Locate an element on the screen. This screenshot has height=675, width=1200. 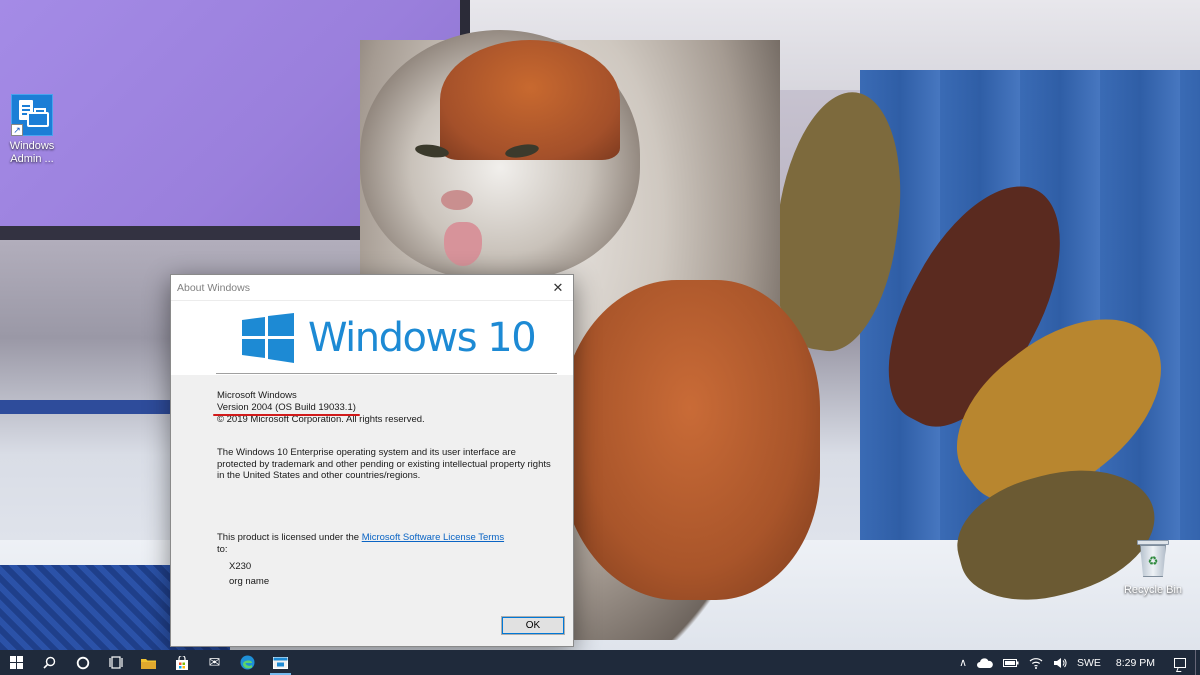
ok-button: OK is located at coordinates (533, 625).